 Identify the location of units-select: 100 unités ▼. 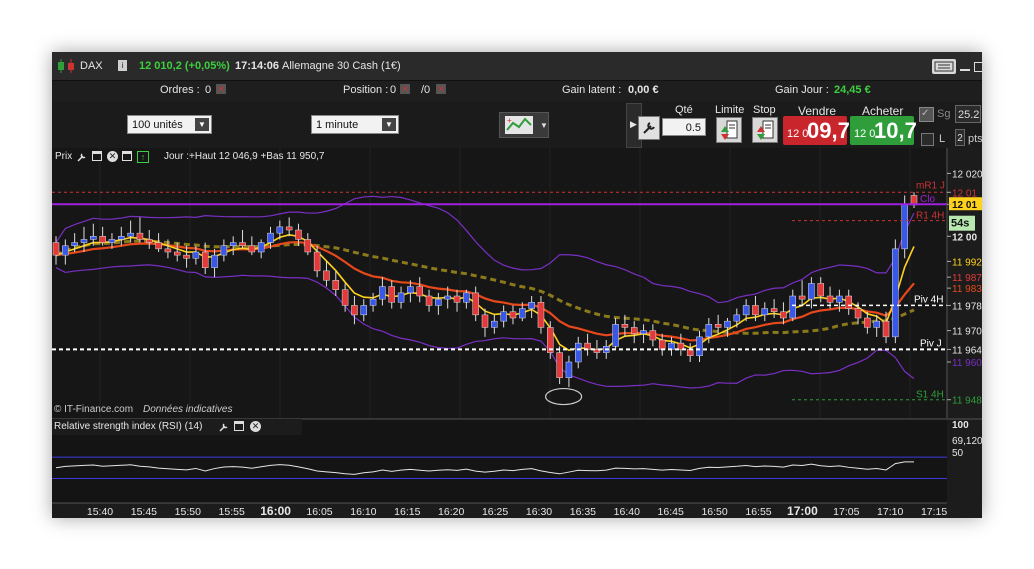
(169, 124).